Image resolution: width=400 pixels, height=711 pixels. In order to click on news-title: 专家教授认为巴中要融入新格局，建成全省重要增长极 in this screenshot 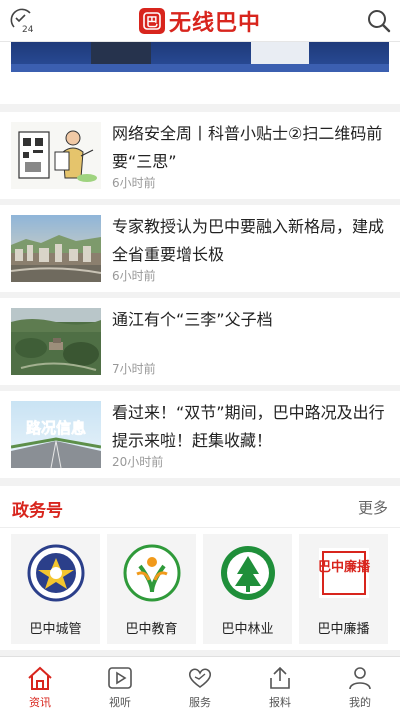, I will do `click(248, 240)`.